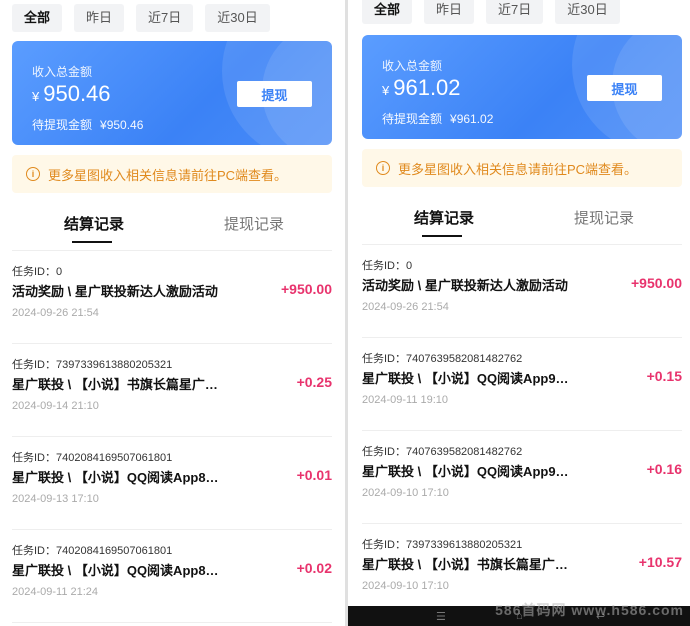  What do you see at coordinates (438, 119) in the screenshot?
I see `pending-withdraw: 待提现金额 ¥961.02` at bounding box center [438, 119].